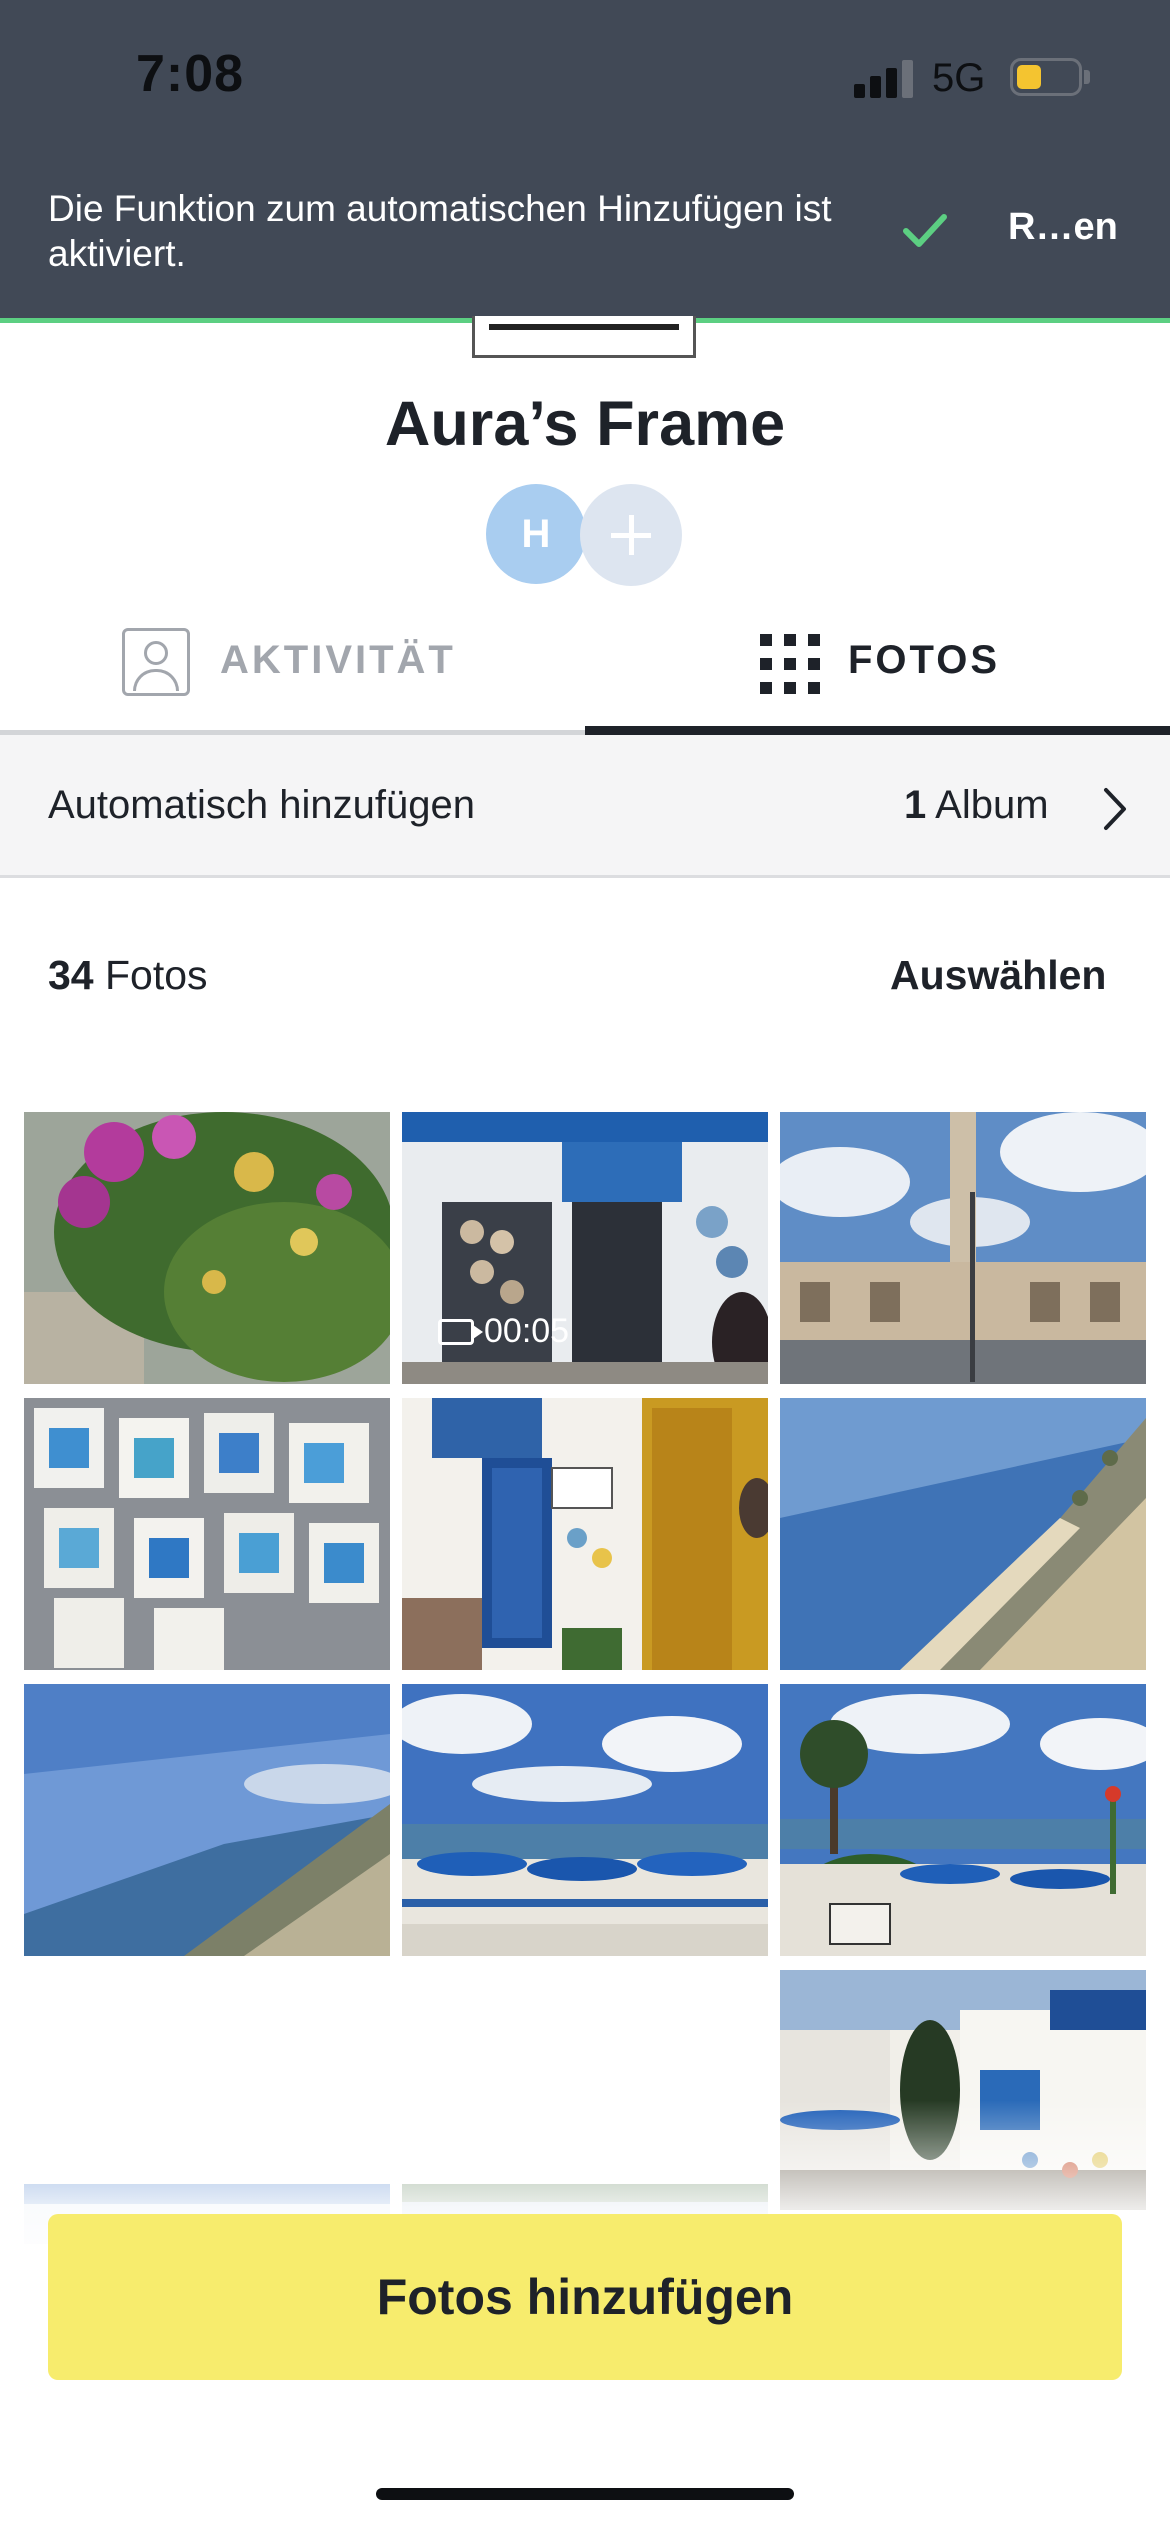  Describe the element at coordinates (460, 1331) in the screenshot. I see `video-camera-icon` at that location.